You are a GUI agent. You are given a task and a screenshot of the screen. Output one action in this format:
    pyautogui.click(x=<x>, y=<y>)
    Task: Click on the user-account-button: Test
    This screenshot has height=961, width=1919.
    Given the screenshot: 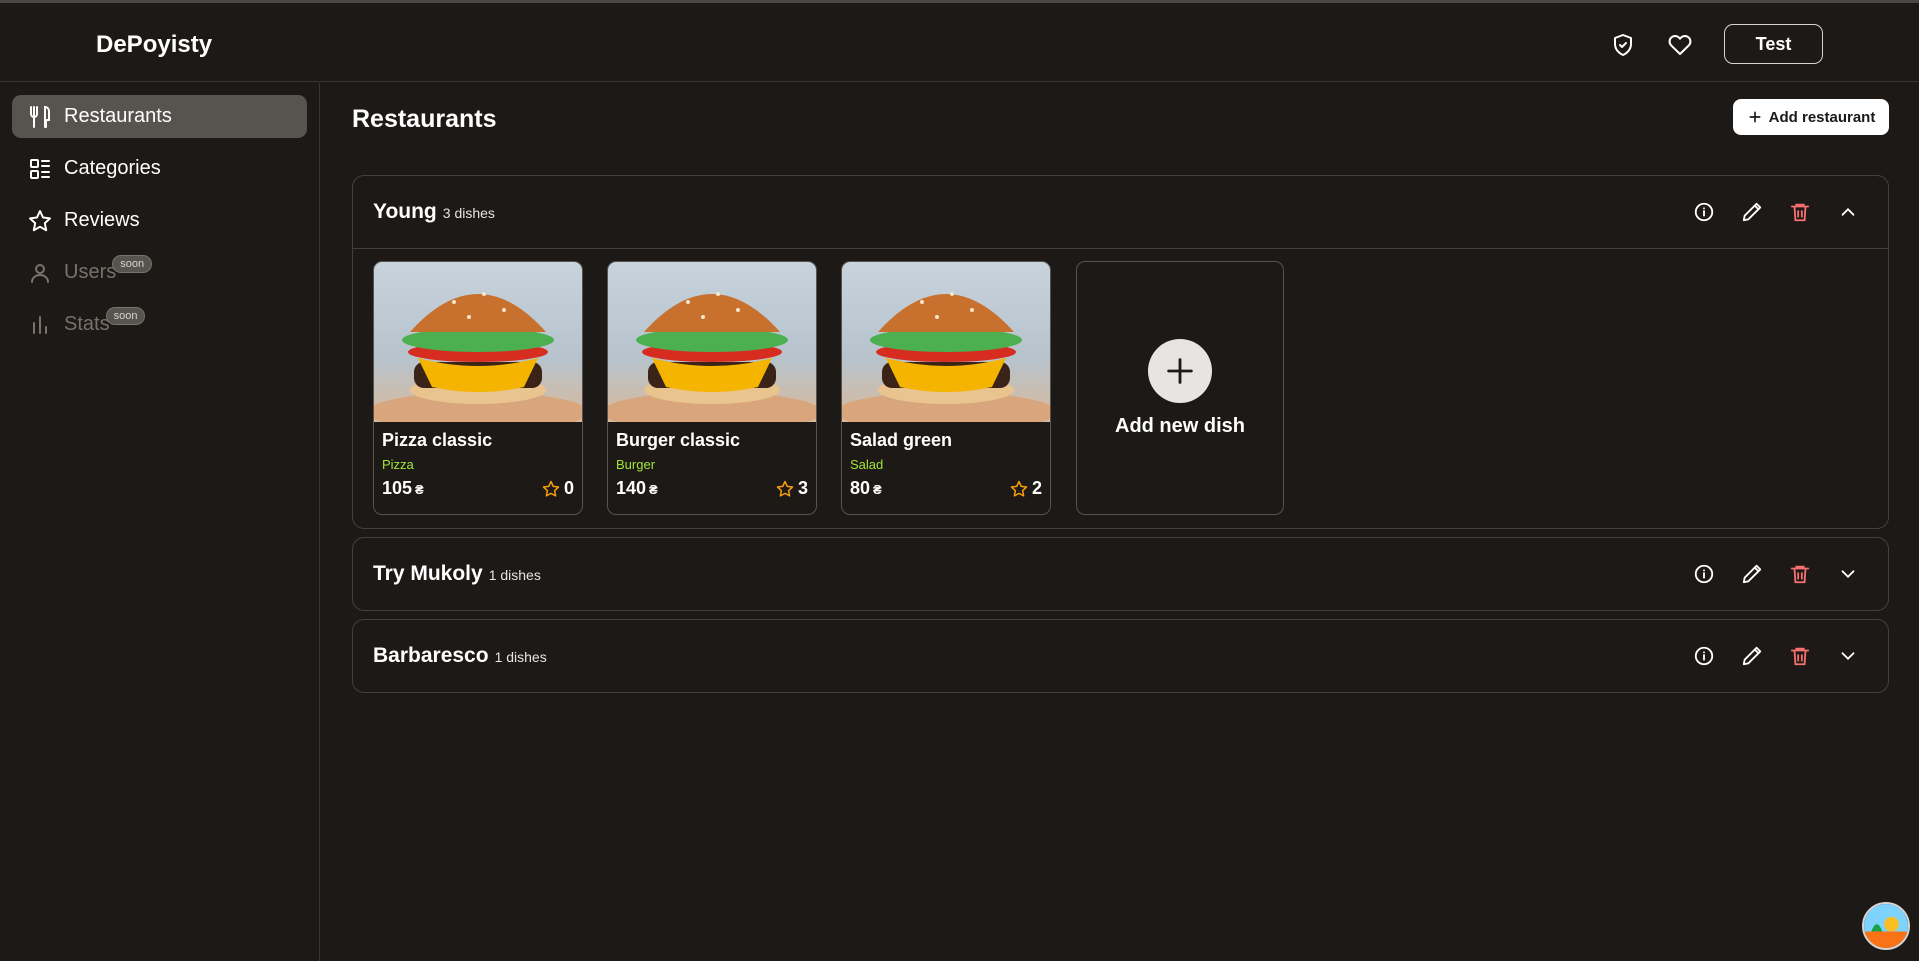 What is the action you would take?
    pyautogui.click(x=1773, y=44)
    